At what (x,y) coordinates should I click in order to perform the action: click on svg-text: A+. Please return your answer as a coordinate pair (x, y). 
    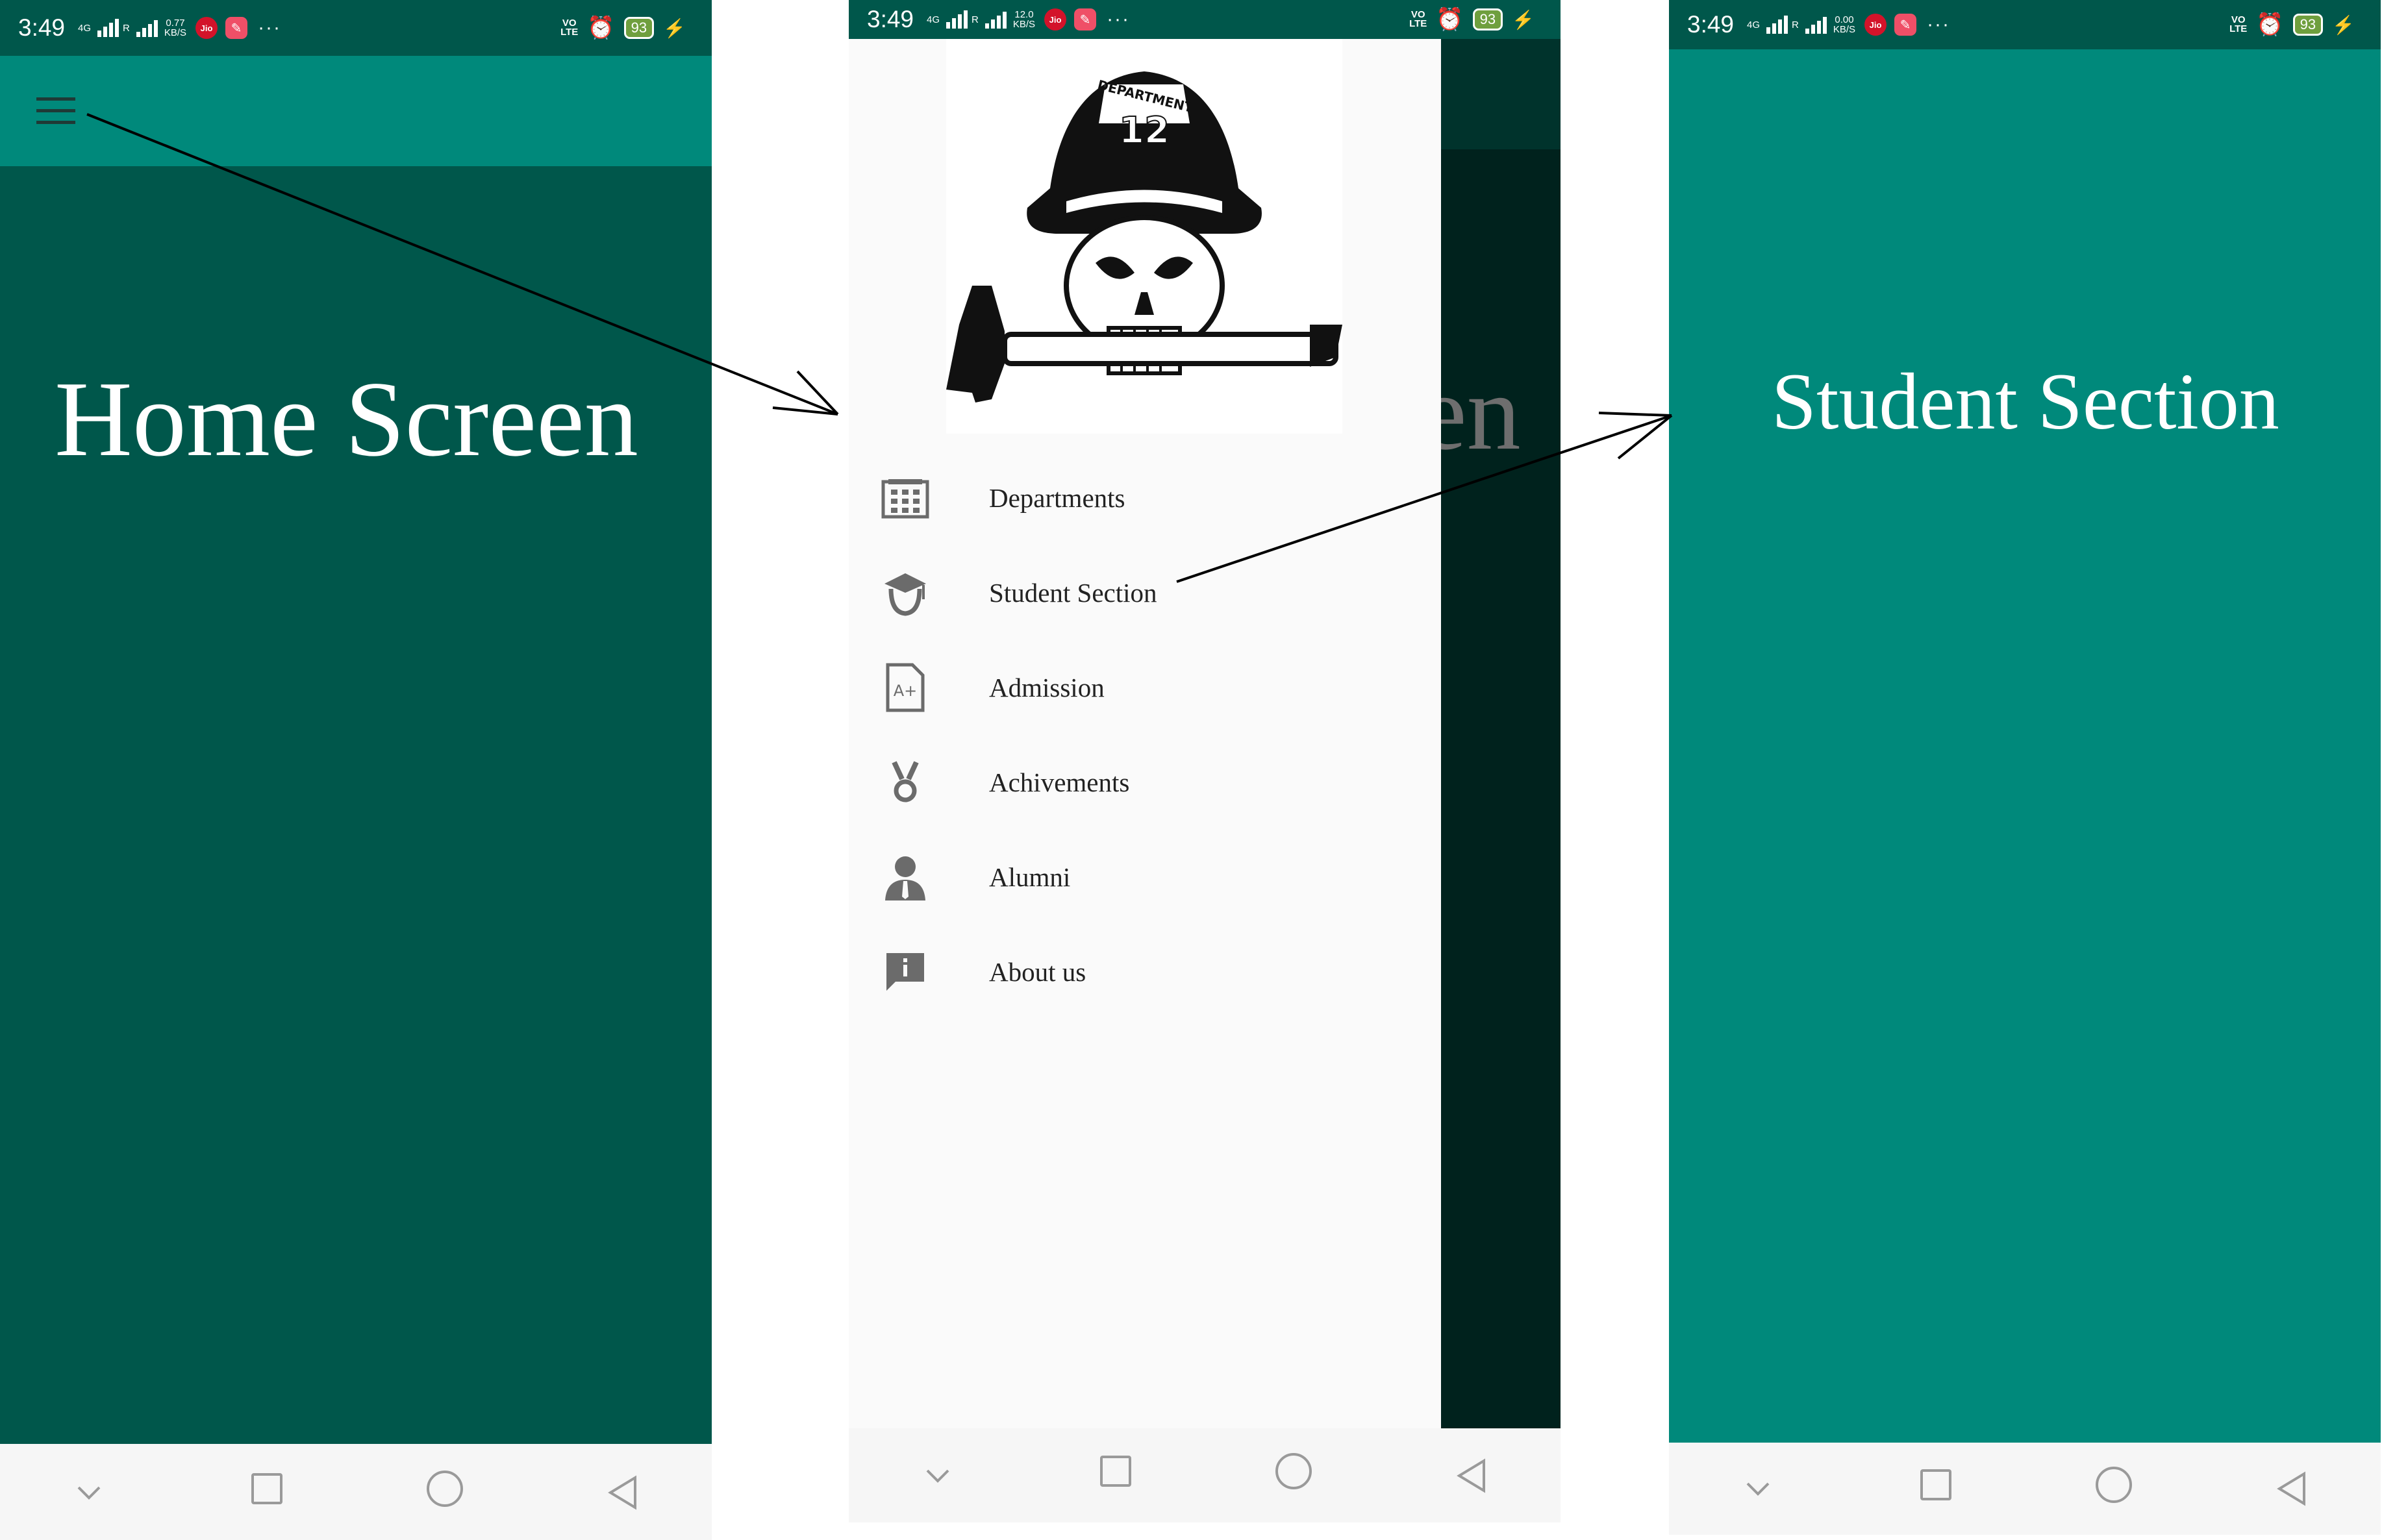
    Looking at the image, I should click on (906, 691).